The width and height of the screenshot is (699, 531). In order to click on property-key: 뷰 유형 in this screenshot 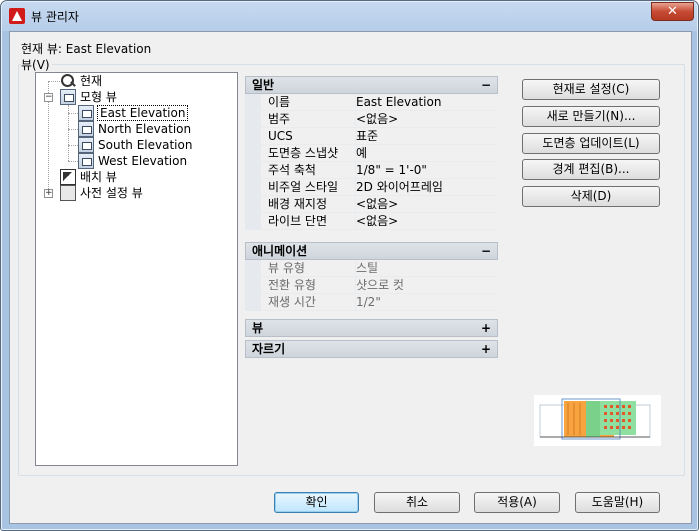, I will do `click(308, 268)`.